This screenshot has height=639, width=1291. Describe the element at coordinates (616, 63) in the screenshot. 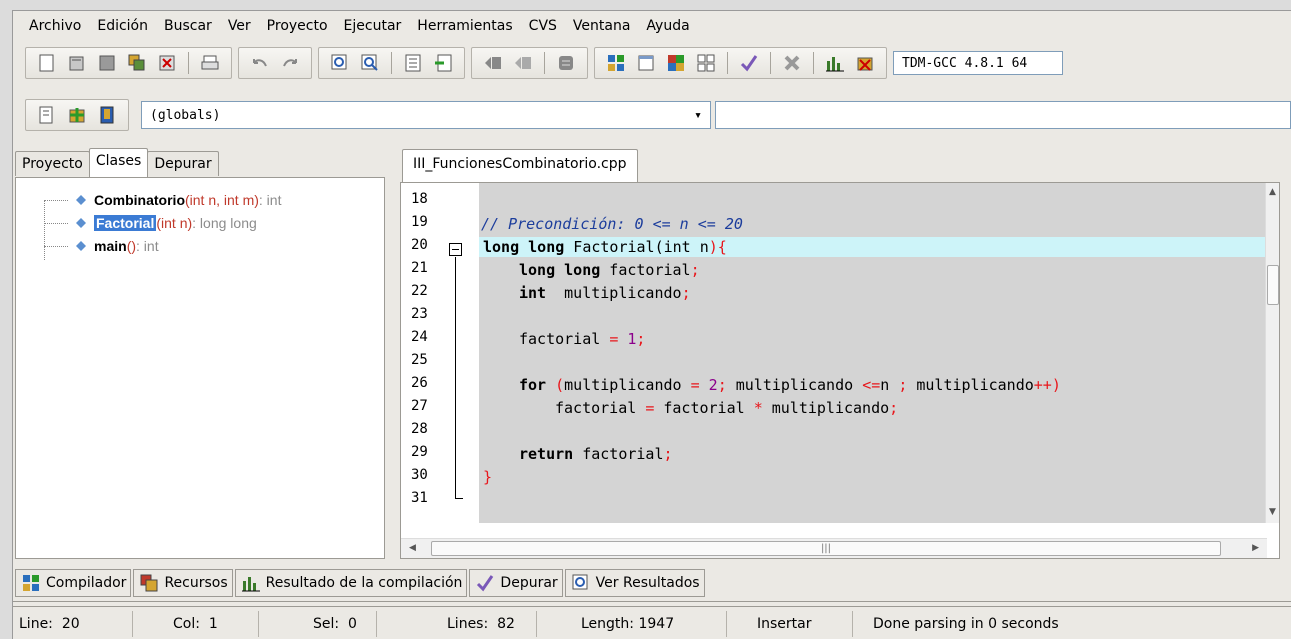

I see `new-project-icon` at that location.